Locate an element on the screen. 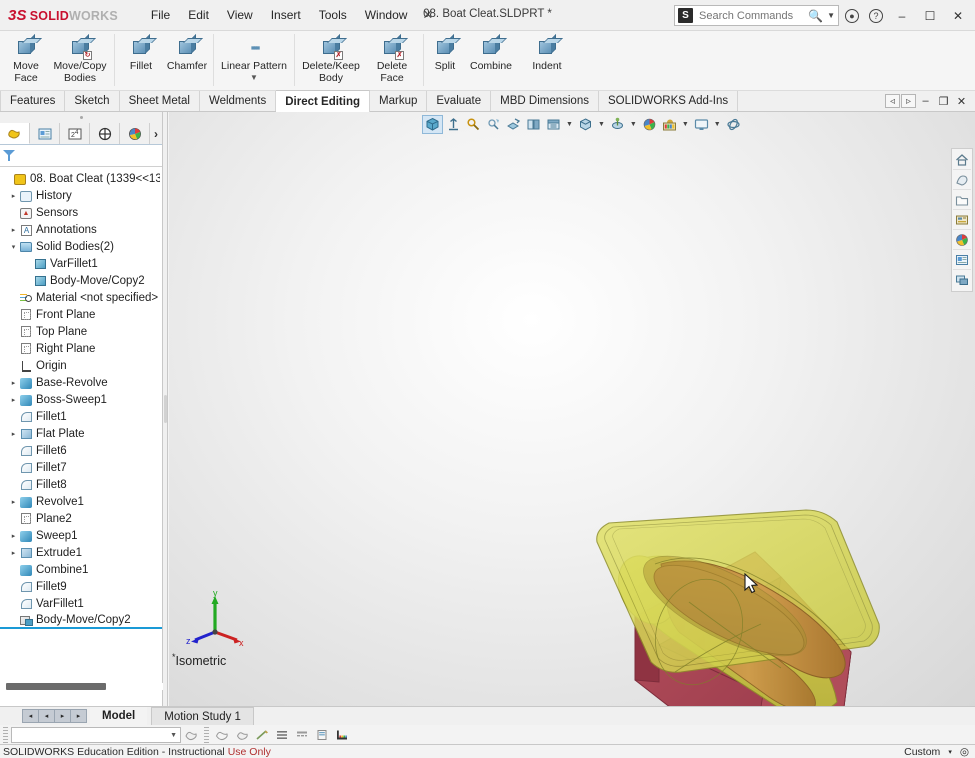  feature-manager-tab is located at coordinates (15, 133).